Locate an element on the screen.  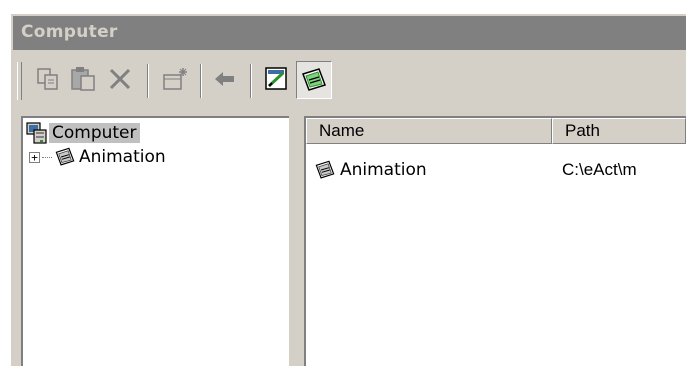
animation-view-button is located at coordinates (314, 80).